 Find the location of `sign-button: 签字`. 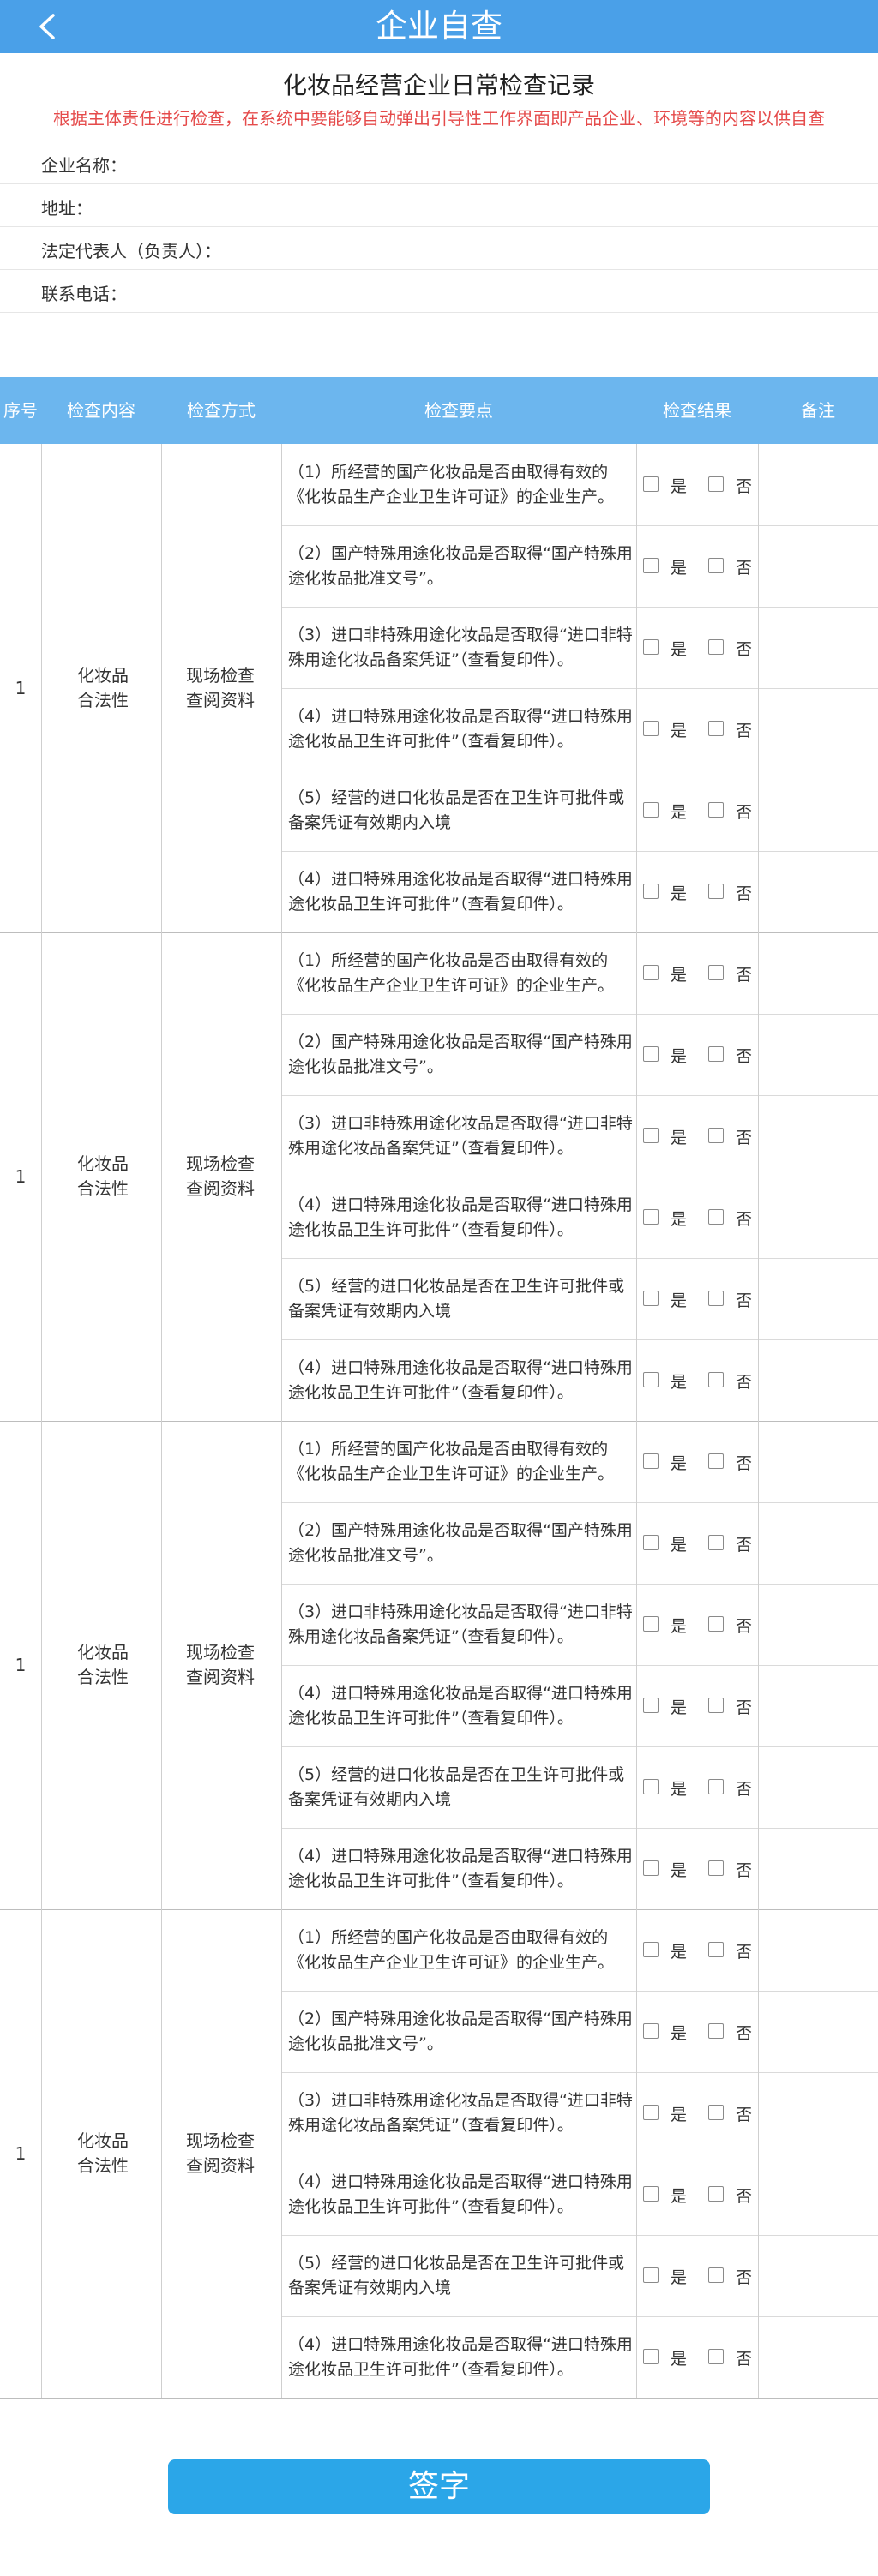

sign-button: 签字 is located at coordinates (439, 2486).